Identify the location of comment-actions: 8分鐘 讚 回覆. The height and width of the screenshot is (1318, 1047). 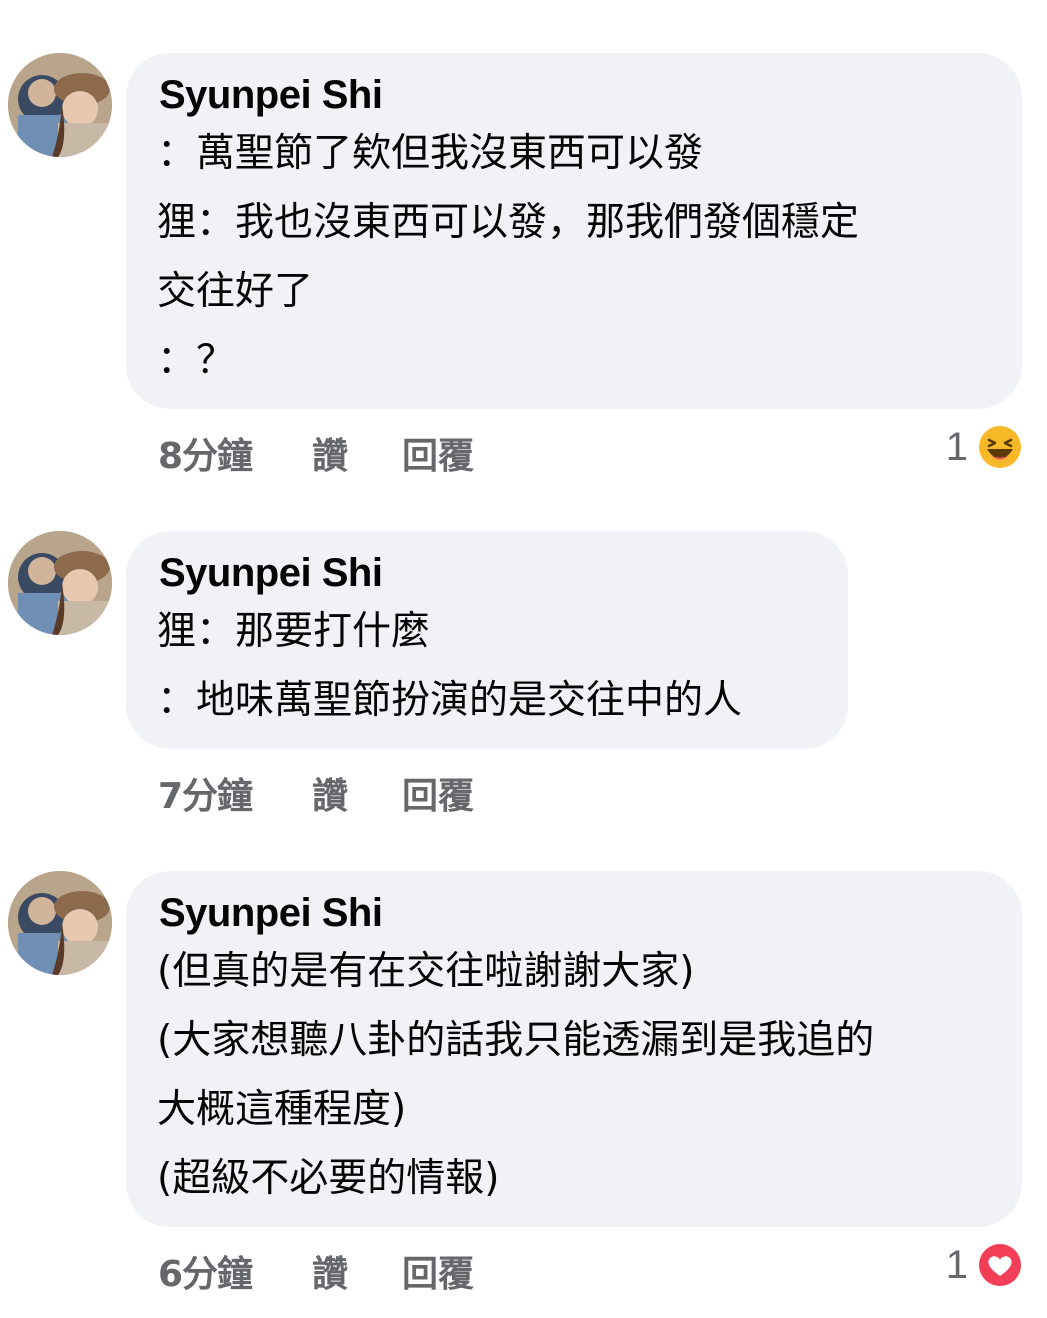
(316, 453).